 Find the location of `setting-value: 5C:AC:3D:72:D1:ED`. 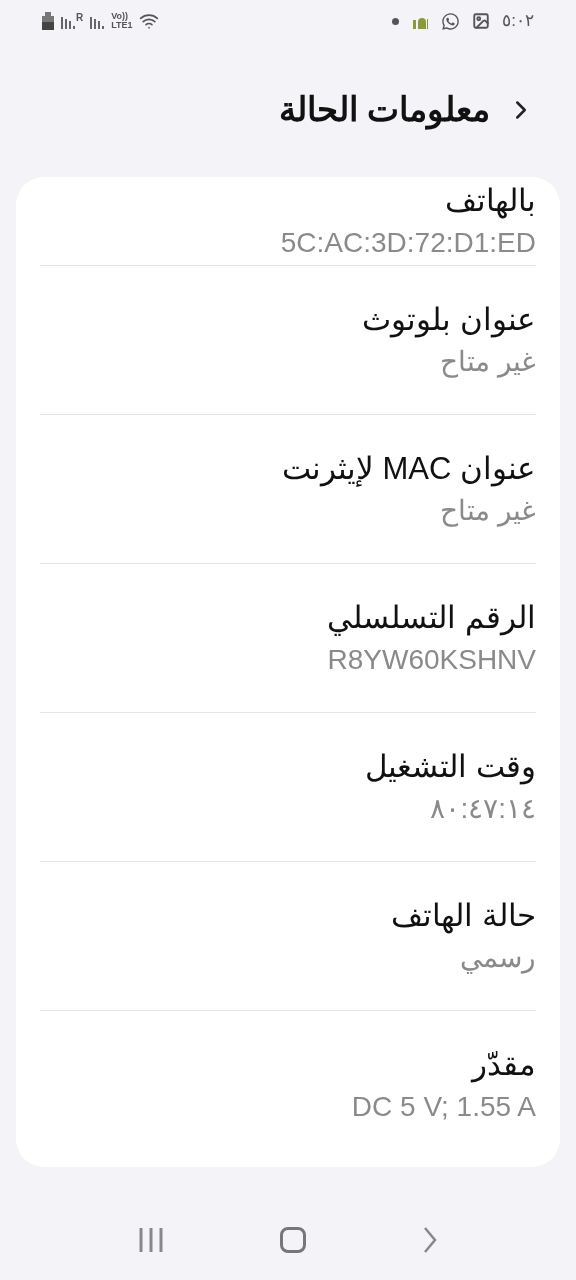

setting-value: 5C:AC:3D:72:D1:ED is located at coordinates (407, 243).